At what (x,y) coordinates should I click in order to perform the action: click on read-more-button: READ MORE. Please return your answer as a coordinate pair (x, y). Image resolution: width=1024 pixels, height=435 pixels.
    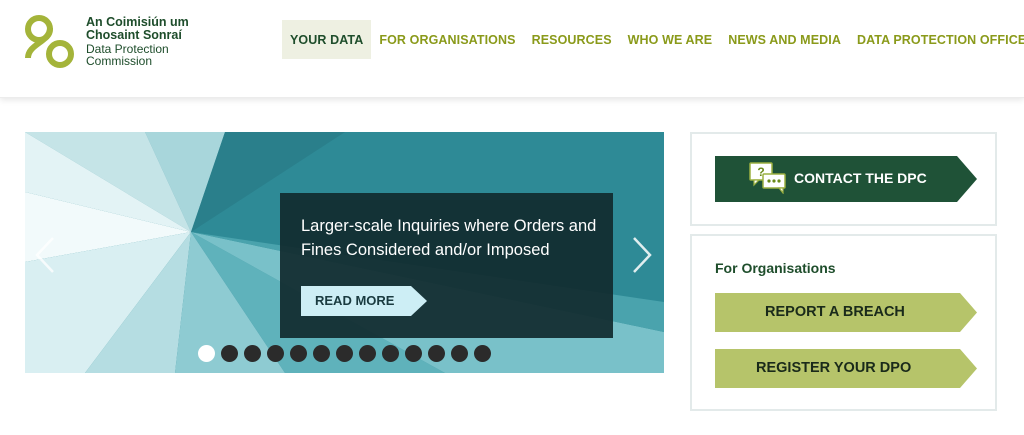
    Looking at the image, I should click on (364, 301).